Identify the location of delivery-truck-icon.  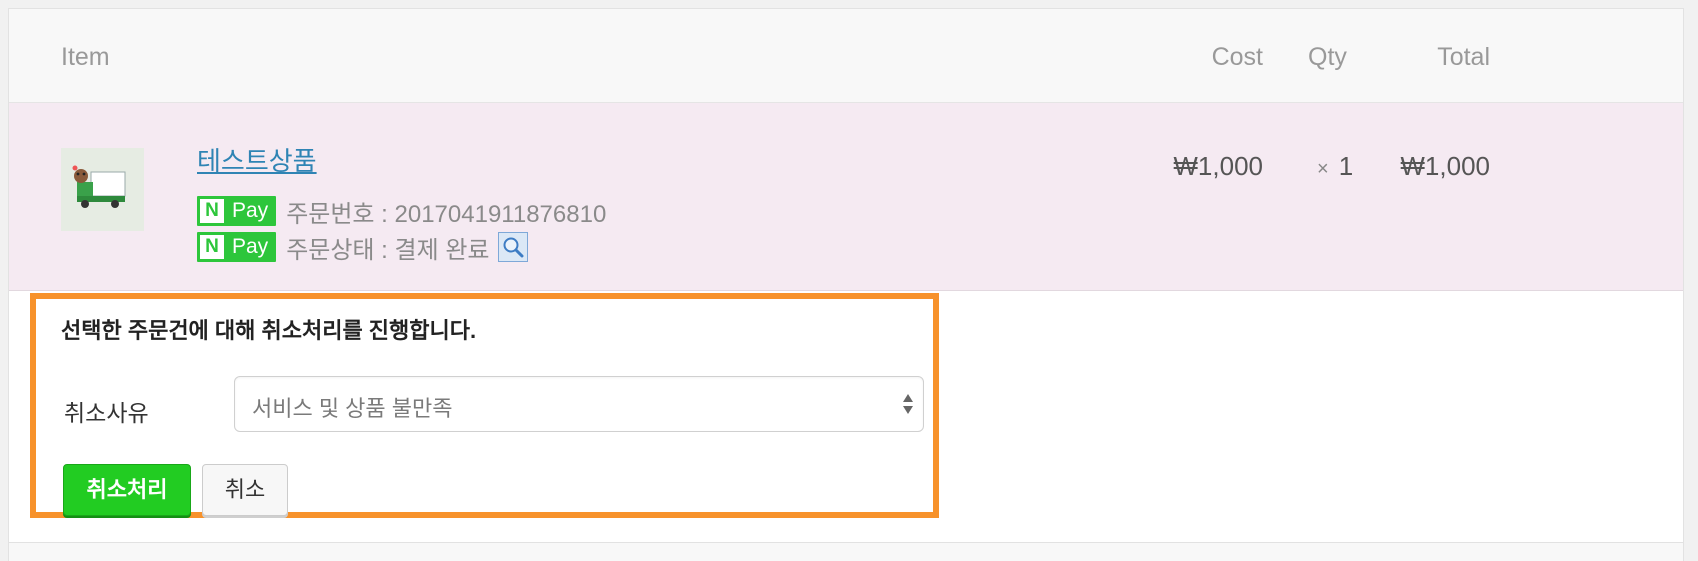
(102, 189).